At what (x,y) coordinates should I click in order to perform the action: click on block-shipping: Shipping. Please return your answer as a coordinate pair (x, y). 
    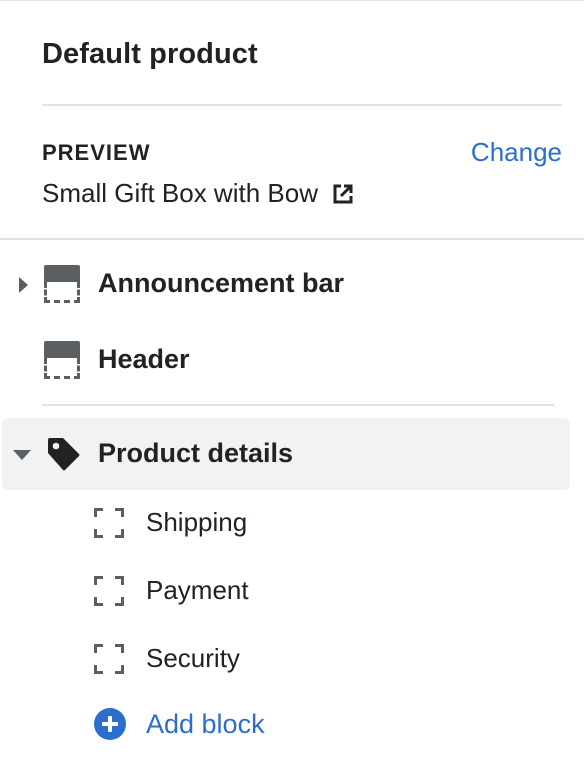
    Looking at the image, I should click on (170, 522).